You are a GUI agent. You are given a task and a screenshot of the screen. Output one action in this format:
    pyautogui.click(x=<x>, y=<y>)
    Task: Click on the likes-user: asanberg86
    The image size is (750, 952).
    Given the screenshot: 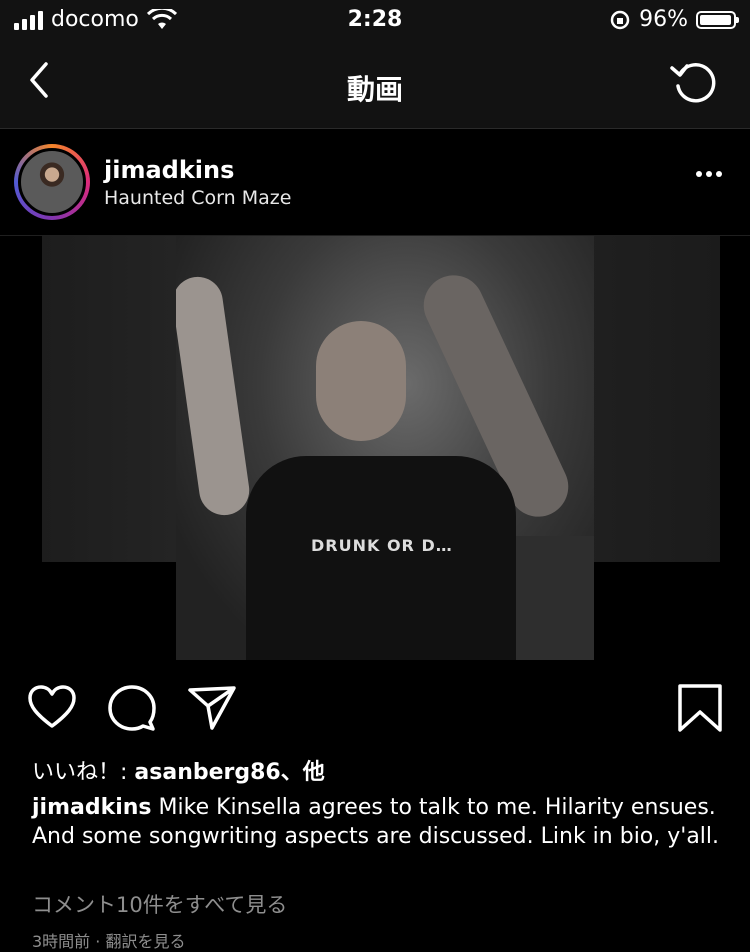 What is the action you would take?
    pyautogui.click(x=207, y=772)
    